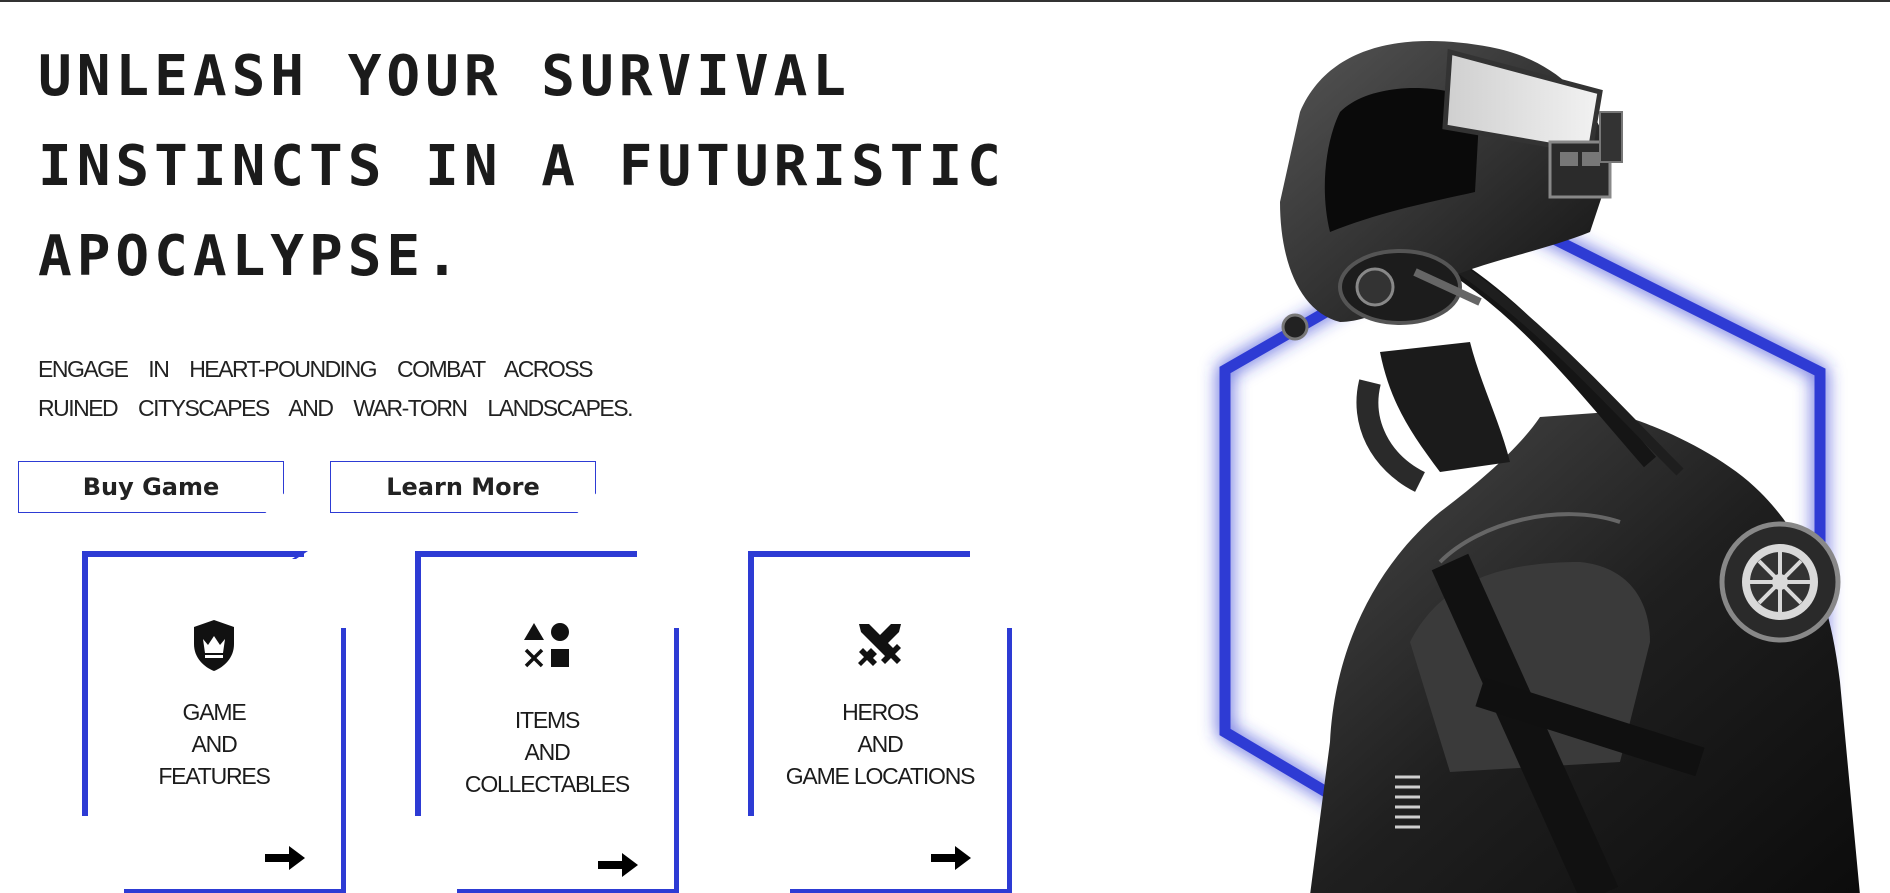 The width and height of the screenshot is (1890, 893). I want to click on feature-card-items-collectables: Items and Collectables, so click(547, 722).